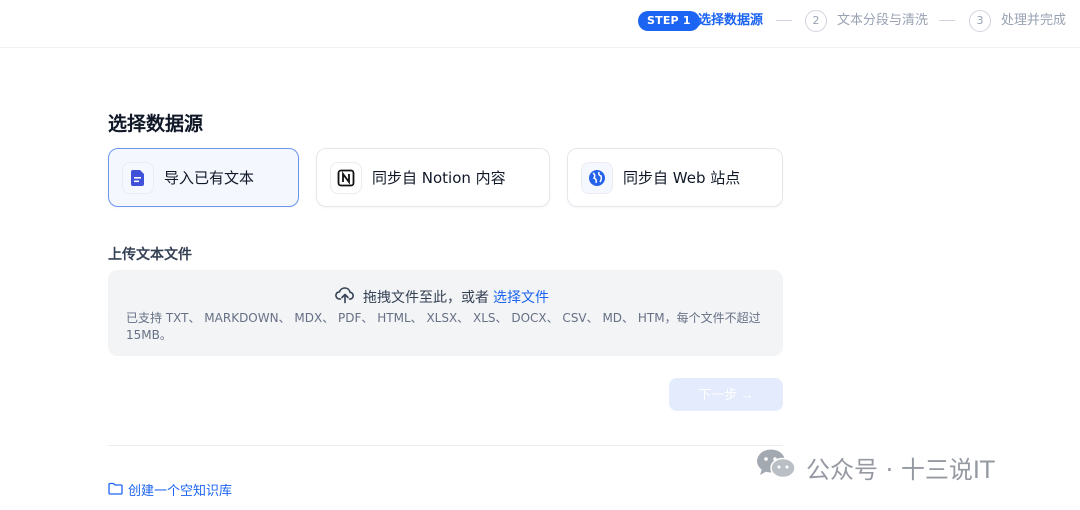 Image resolution: width=1080 pixels, height=510 pixels. Describe the element at coordinates (209, 178) in the screenshot. I see `source-label: 导入已有文本` at that location.